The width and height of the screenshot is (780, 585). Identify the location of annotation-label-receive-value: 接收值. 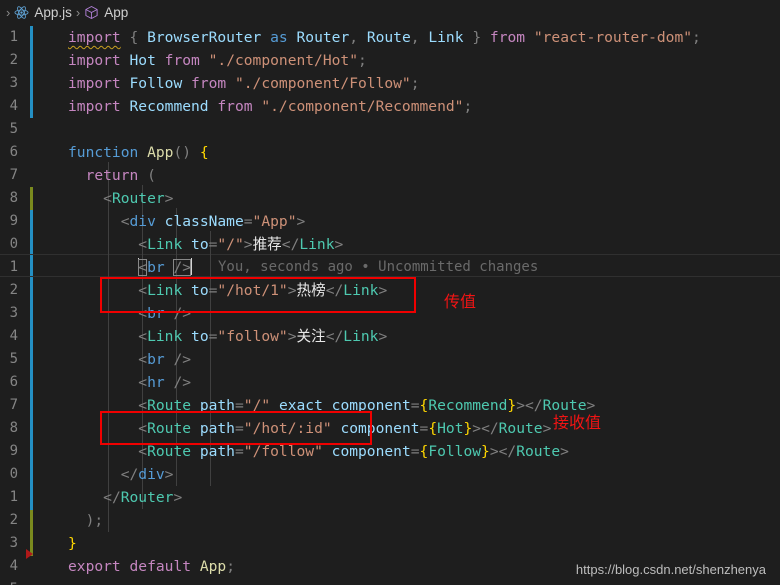
(577, 423).